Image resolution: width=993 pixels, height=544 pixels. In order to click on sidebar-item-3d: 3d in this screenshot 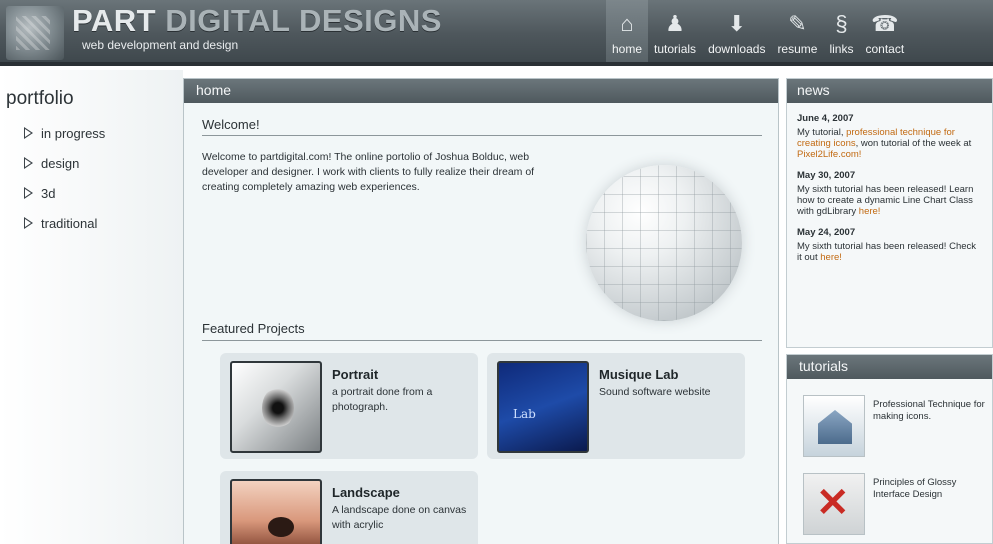, I will do `click(64, 193)`.